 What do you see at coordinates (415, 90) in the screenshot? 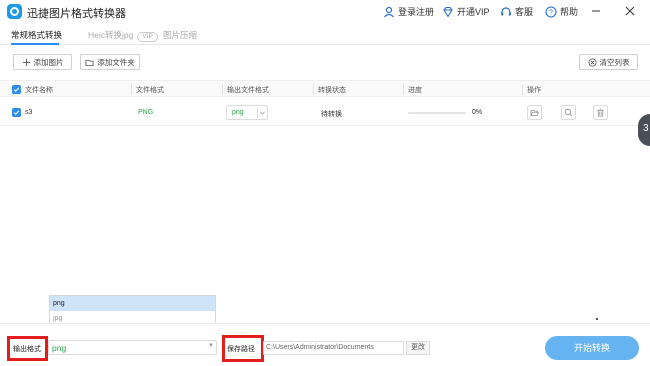
I see `column-progress: 进度` at bounding box center [415, 90].